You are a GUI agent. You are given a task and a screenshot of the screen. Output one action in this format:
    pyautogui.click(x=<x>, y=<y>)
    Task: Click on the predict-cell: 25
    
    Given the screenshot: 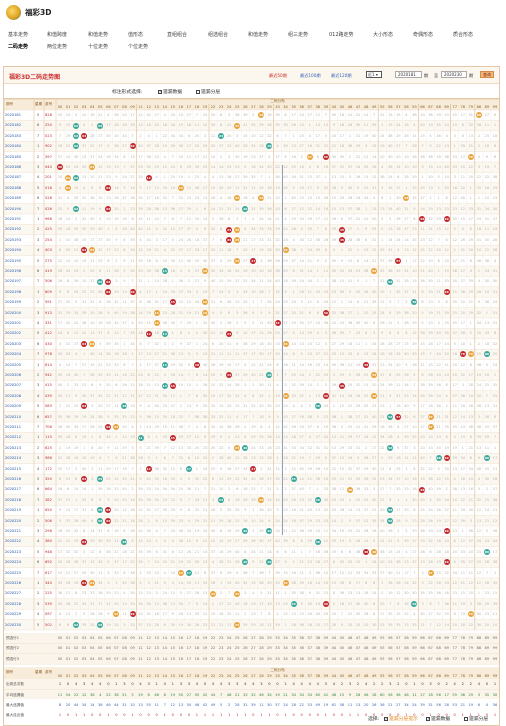 What is the action you would take?
    pyautogui.click(x=237, y=659)
    